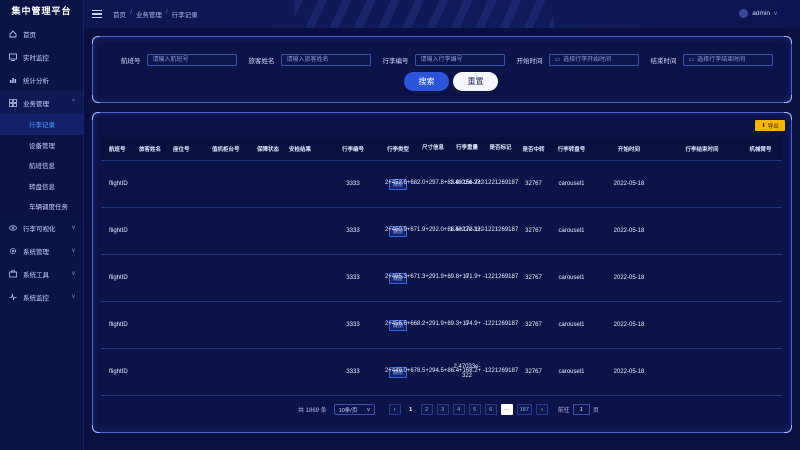 The image size is (800, 450). What do you see at coordinates (41, 165) in the screenshot?
I see `sidebar-subitem-flights: 航班信息` at bounding box center [41, 165].